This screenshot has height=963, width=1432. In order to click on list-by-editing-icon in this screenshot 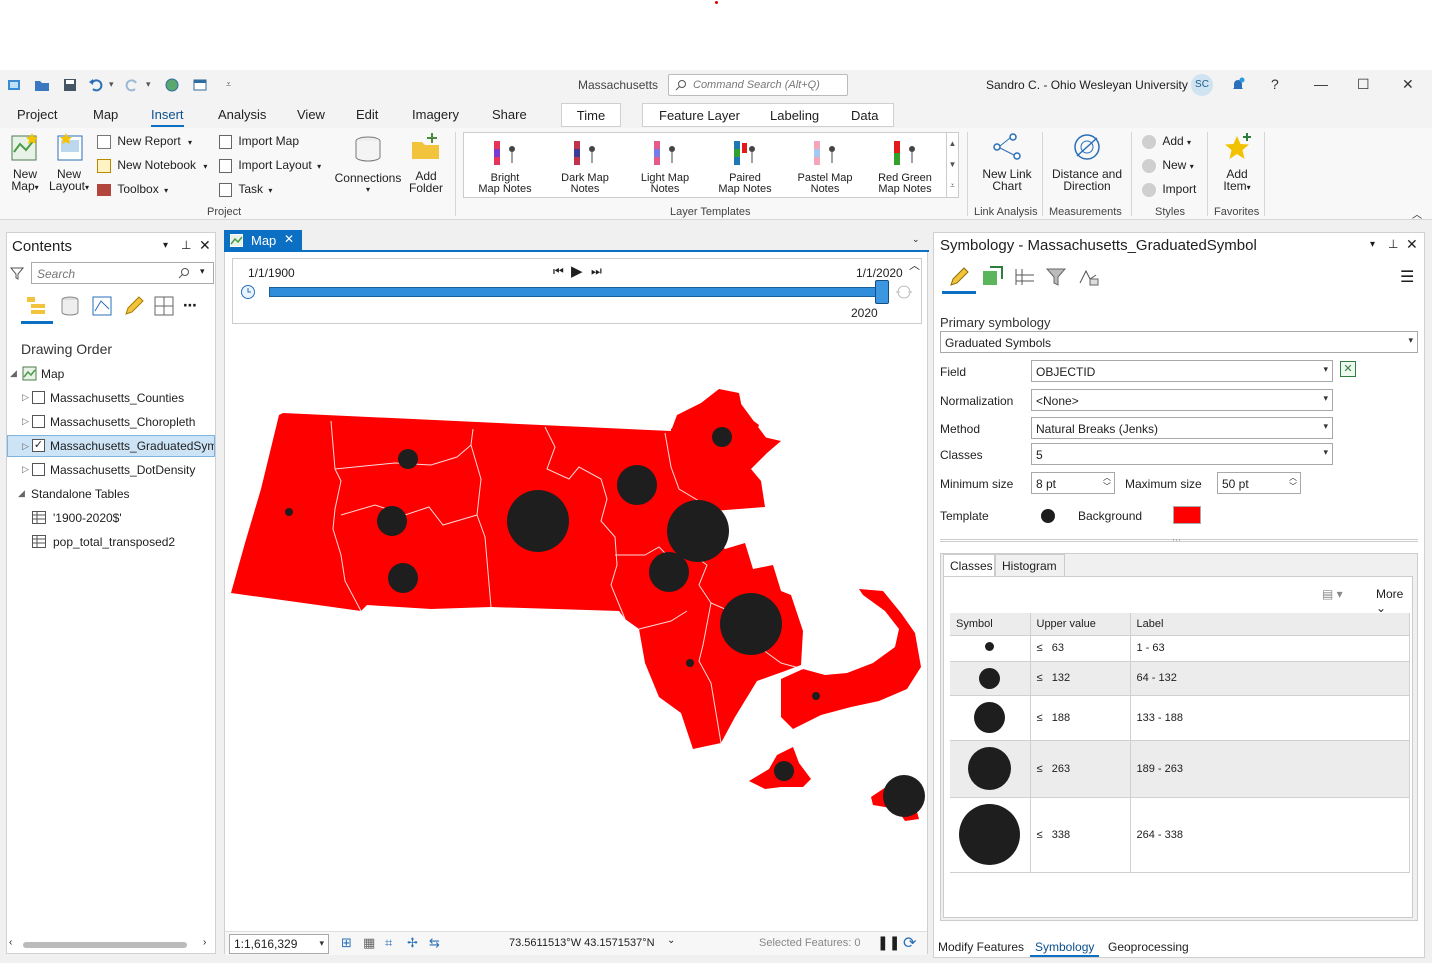, I will do `click(134, 306)`.